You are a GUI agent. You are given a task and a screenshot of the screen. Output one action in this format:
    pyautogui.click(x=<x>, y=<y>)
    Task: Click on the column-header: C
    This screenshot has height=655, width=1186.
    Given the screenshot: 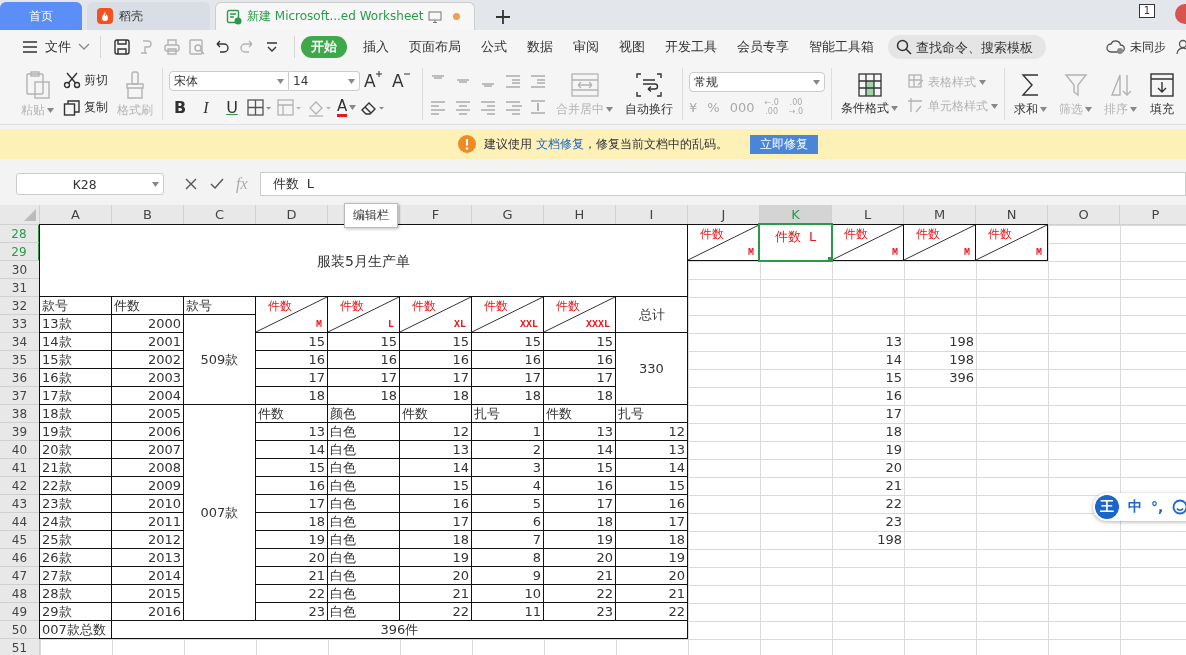 What is the action you would take?
    pyautogui.click(x=220, y=215)
    